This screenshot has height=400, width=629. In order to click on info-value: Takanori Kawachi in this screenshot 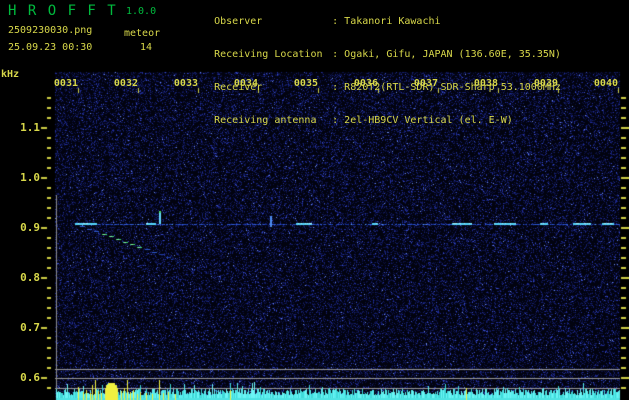, I will do `click(392, 21)`.